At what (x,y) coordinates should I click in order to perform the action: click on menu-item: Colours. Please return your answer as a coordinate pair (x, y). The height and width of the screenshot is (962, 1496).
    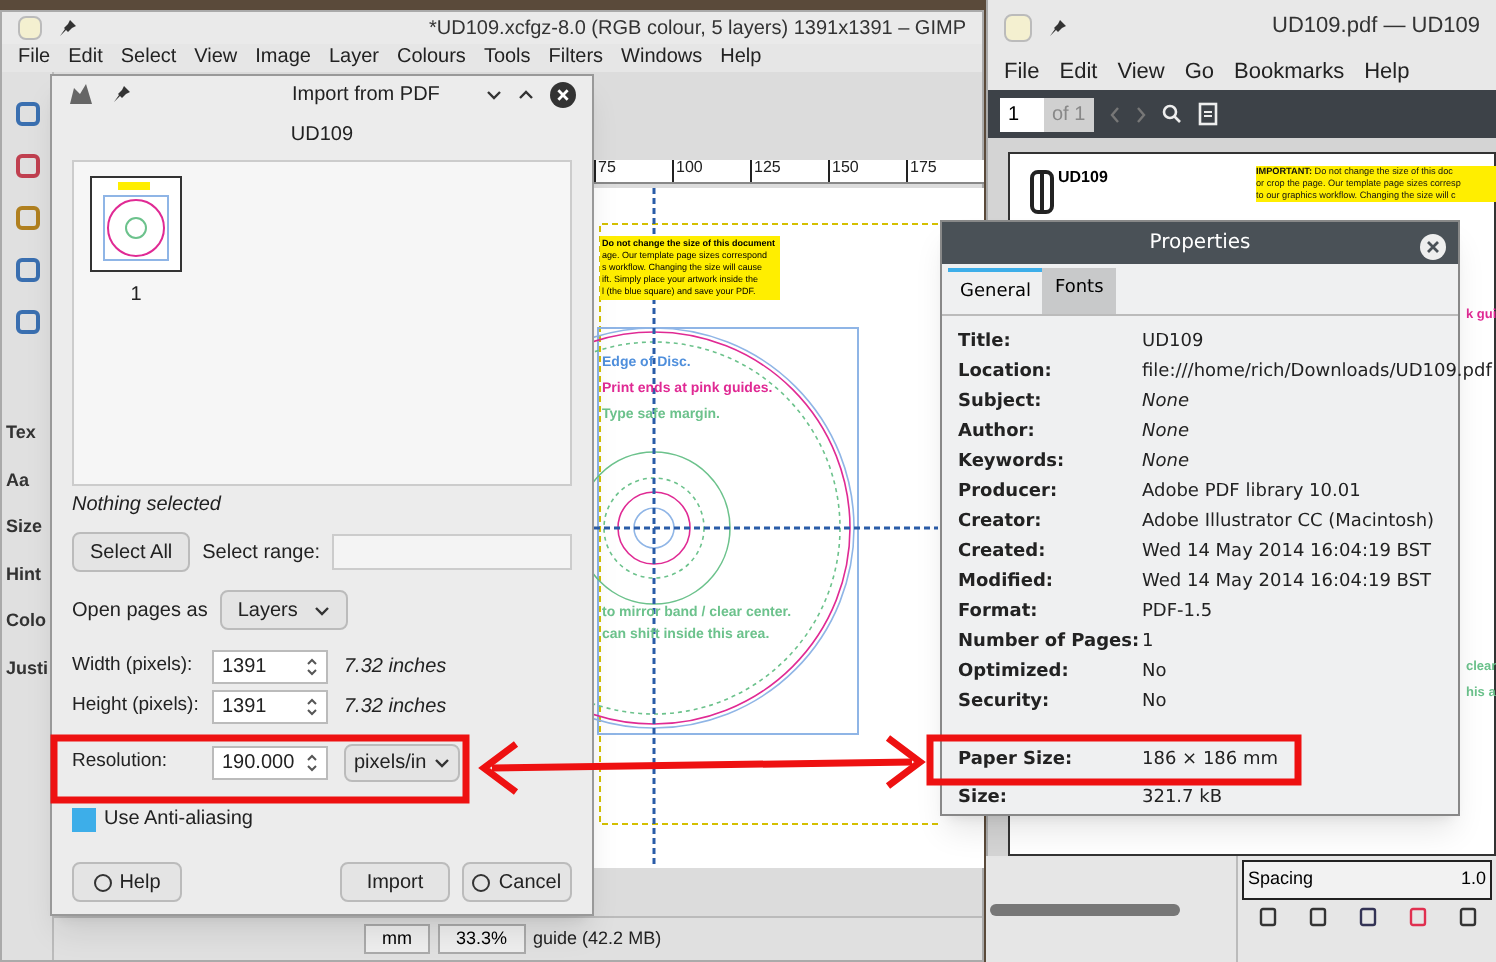
    Looking at the image, I should click on (431, 58).